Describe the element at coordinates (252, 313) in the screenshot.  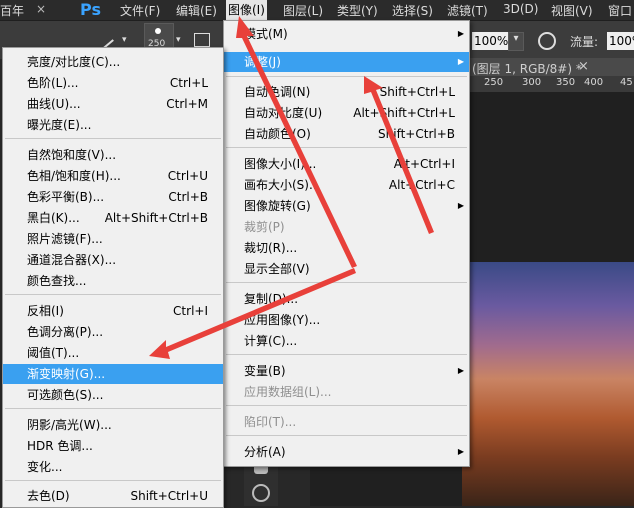
I see `arrow-to-gradient-map` at that location.